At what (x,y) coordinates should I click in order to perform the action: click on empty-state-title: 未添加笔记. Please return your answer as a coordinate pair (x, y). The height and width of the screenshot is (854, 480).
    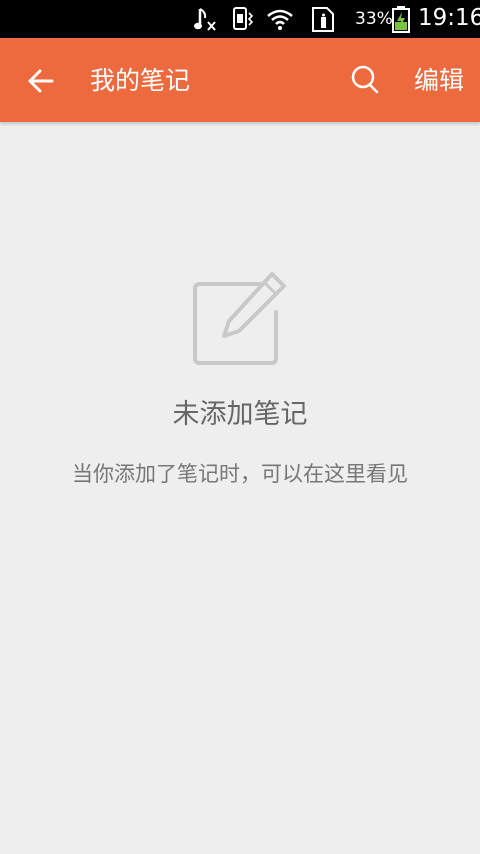
    Looking at the image, I should click on (240, 414).